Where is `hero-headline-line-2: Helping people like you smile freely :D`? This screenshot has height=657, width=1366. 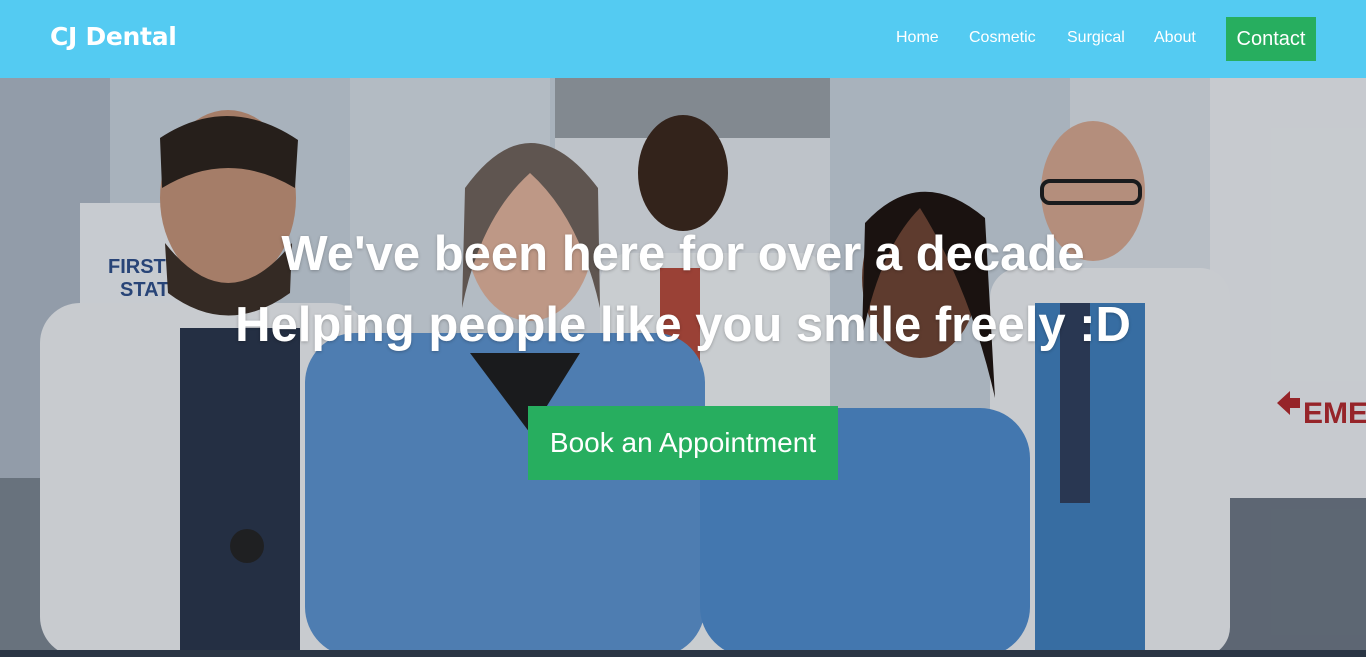
hero-headline-line-2: Helping people like you smile freely :D is located at coordinates (683, 325).